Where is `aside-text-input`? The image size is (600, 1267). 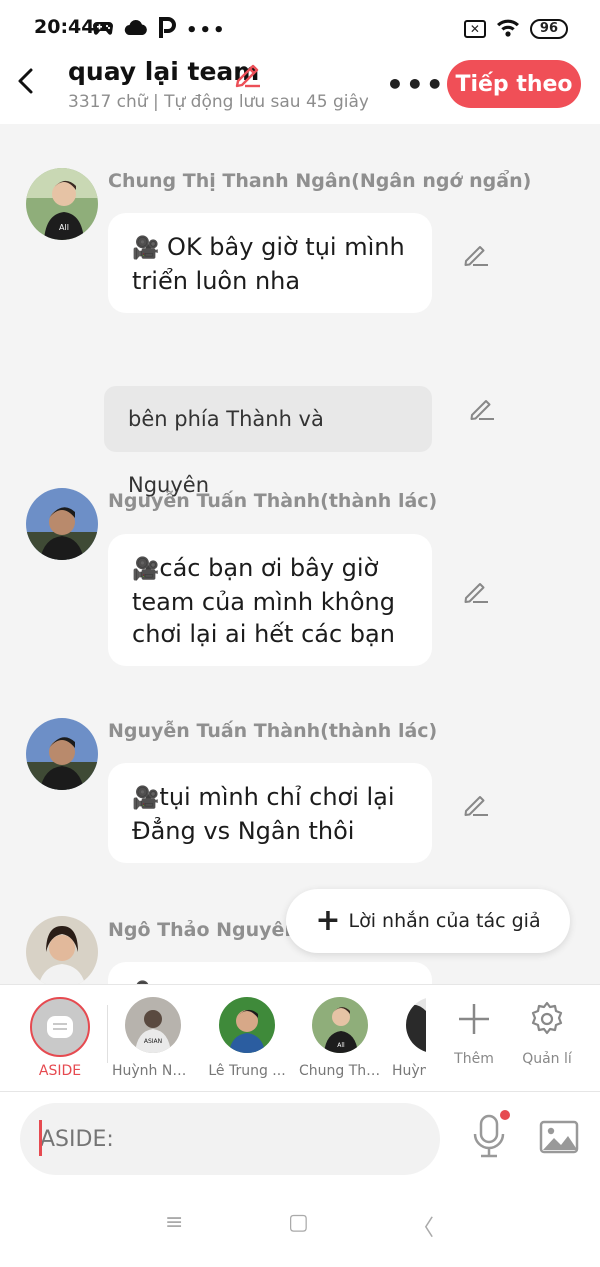
aside-text-input is located at coordinates (230, 1139).